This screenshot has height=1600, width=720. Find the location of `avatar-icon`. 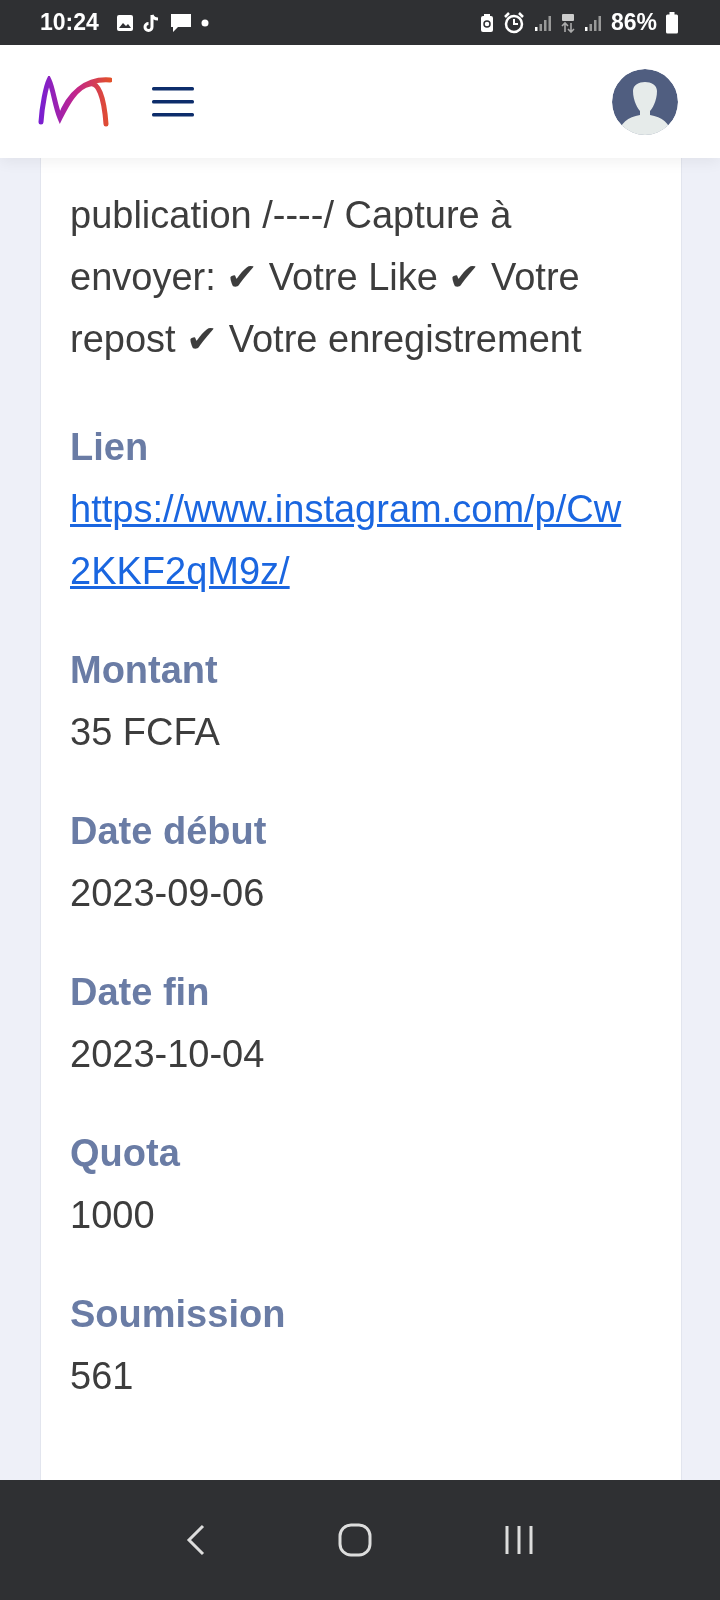

avatar-icon is located at coordinates (645, 101).